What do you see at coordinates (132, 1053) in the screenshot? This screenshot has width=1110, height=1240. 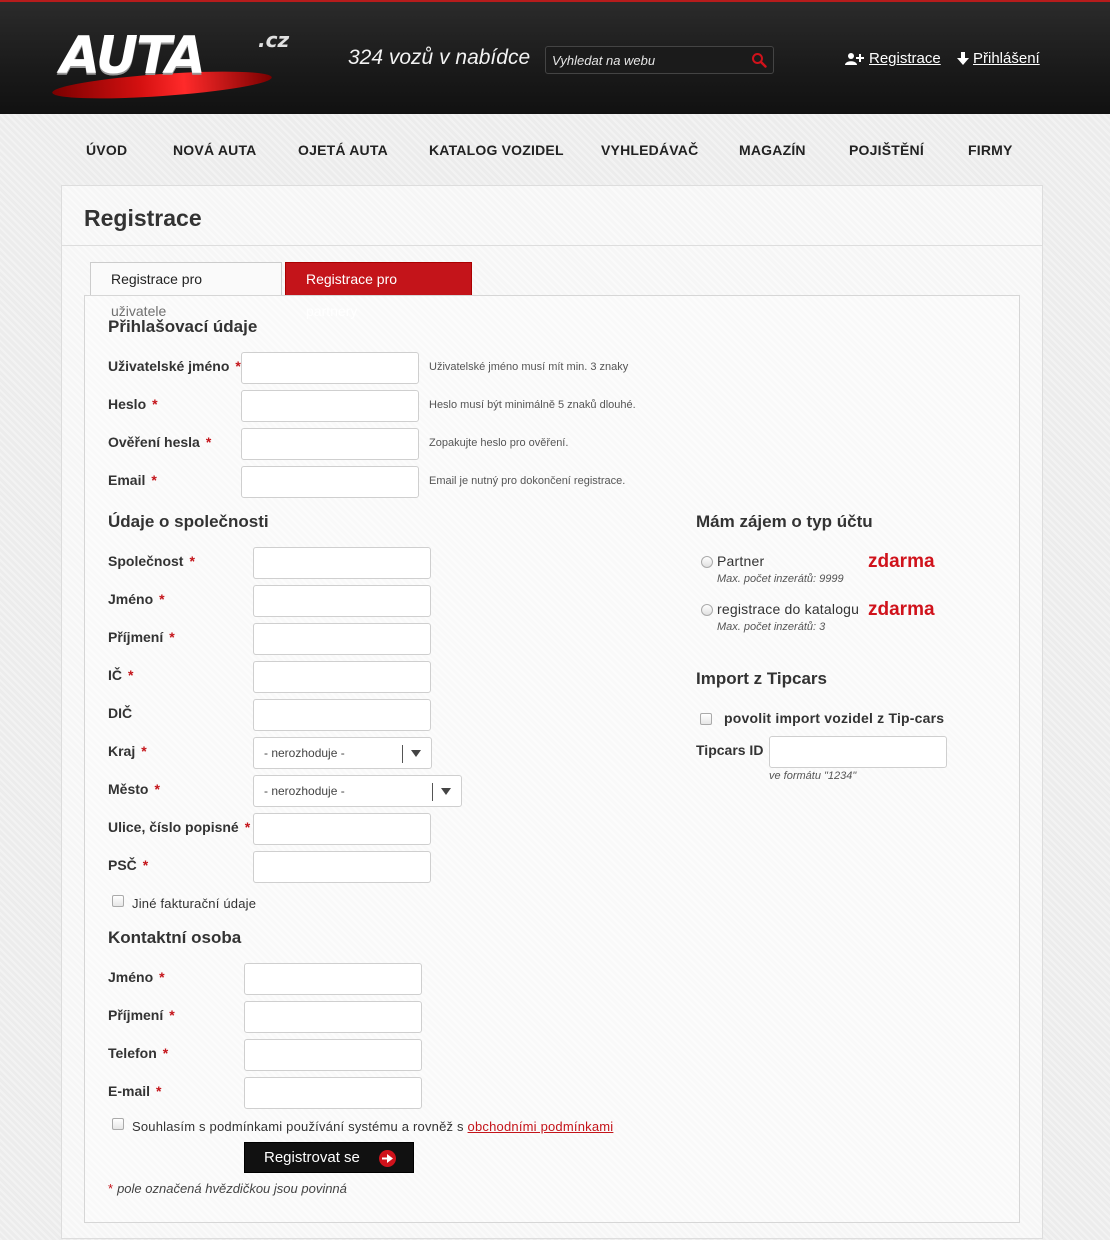 I see `contact-phone-label-text: Telefon` at bounding box center [132, 1053].